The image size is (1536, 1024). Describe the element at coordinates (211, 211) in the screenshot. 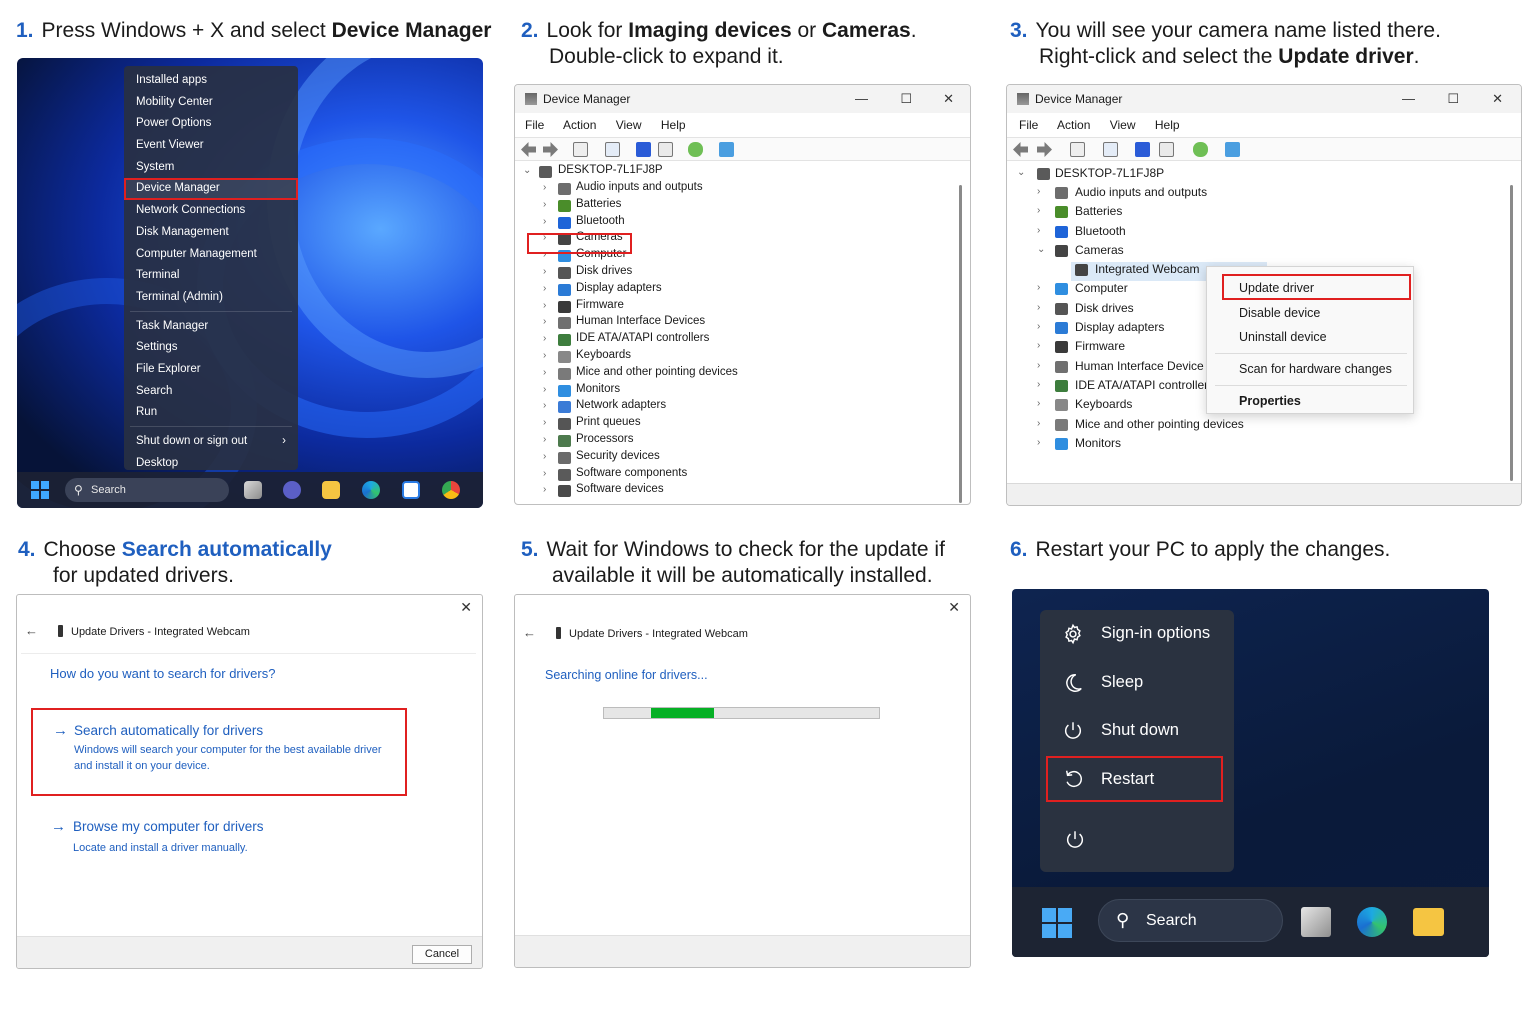

I see `winx-item-network-connections: Network Connections` at that location.